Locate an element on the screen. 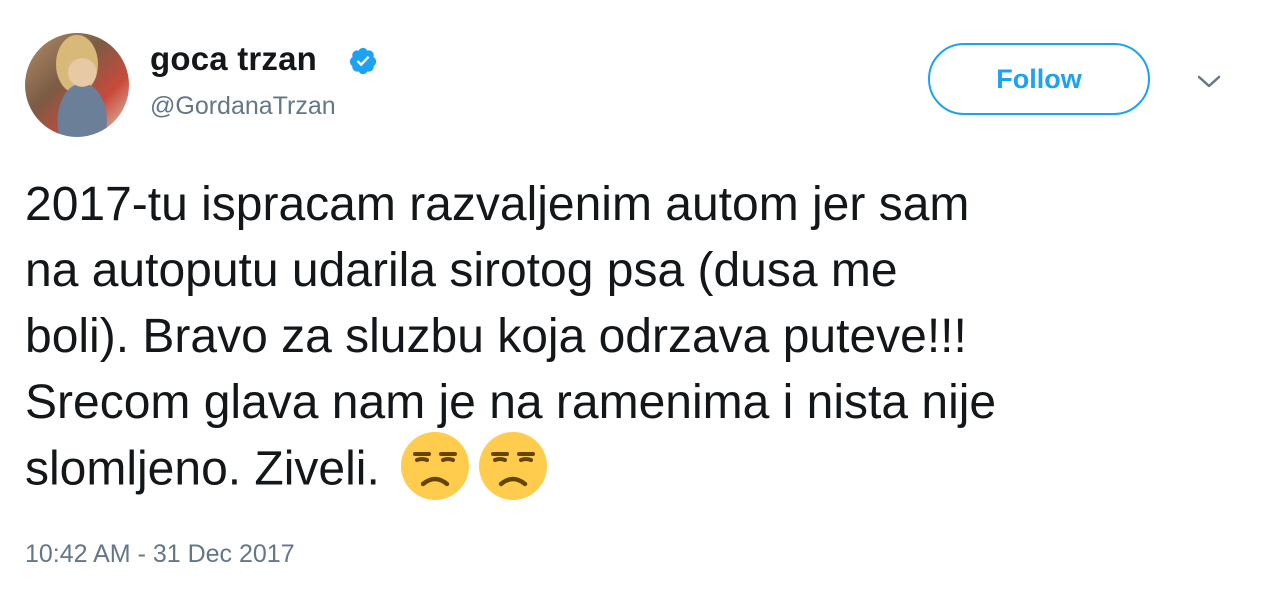  tweet-line: na autoputu udarila sirotog psa (dusa me is located at coordinates (461, 270).